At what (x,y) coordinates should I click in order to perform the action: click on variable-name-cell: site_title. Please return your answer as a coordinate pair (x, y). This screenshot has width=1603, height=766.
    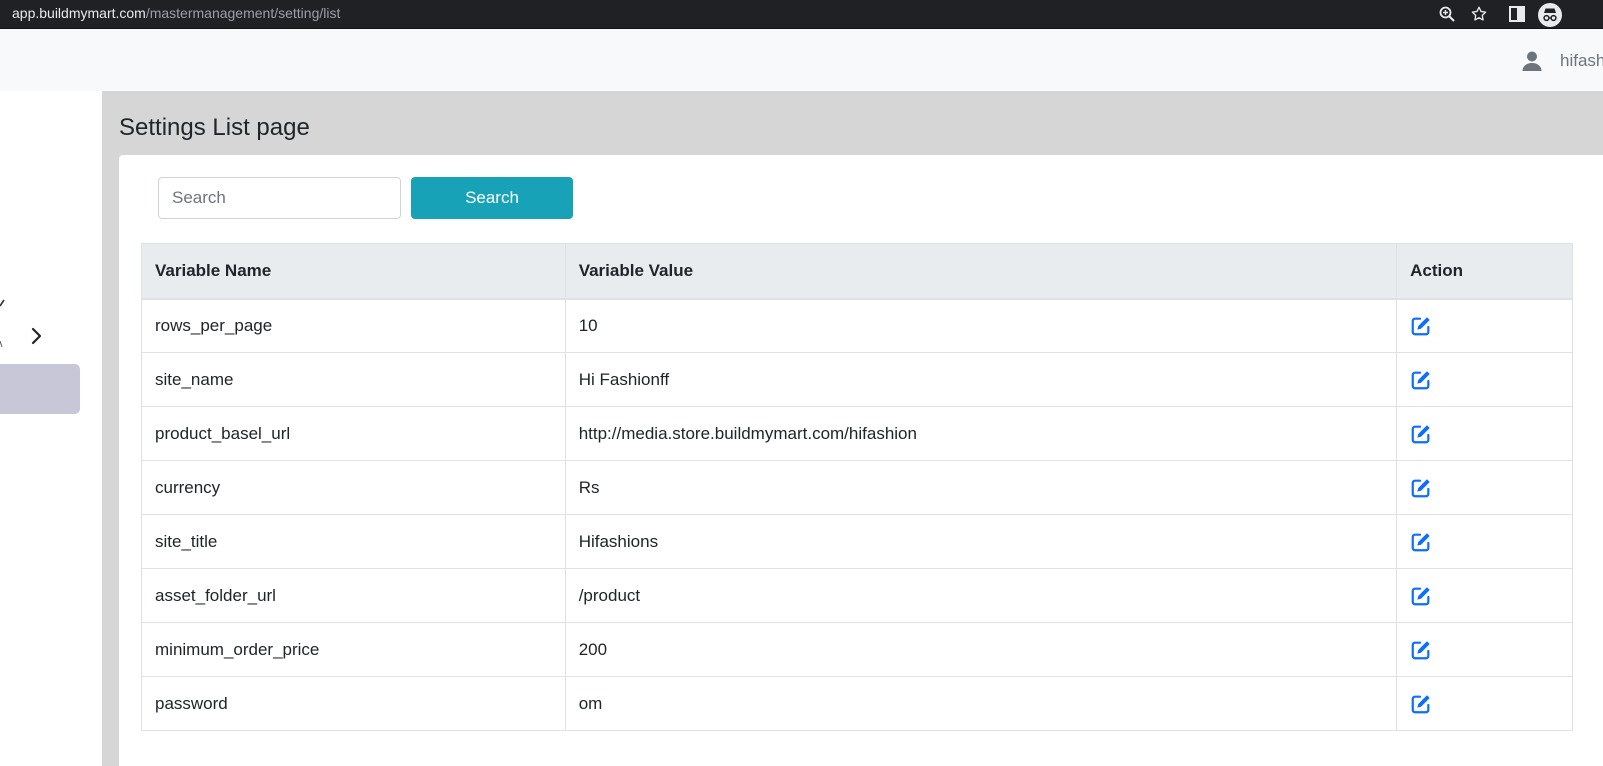
    Looking at the image, I should click on (353, 541).